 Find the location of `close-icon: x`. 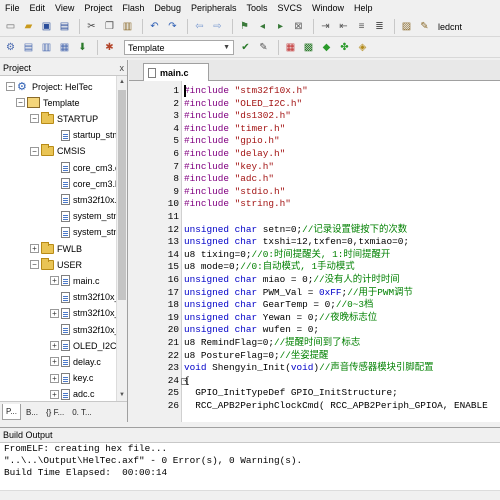

close-icon: x is located at coordinates (122, 68).